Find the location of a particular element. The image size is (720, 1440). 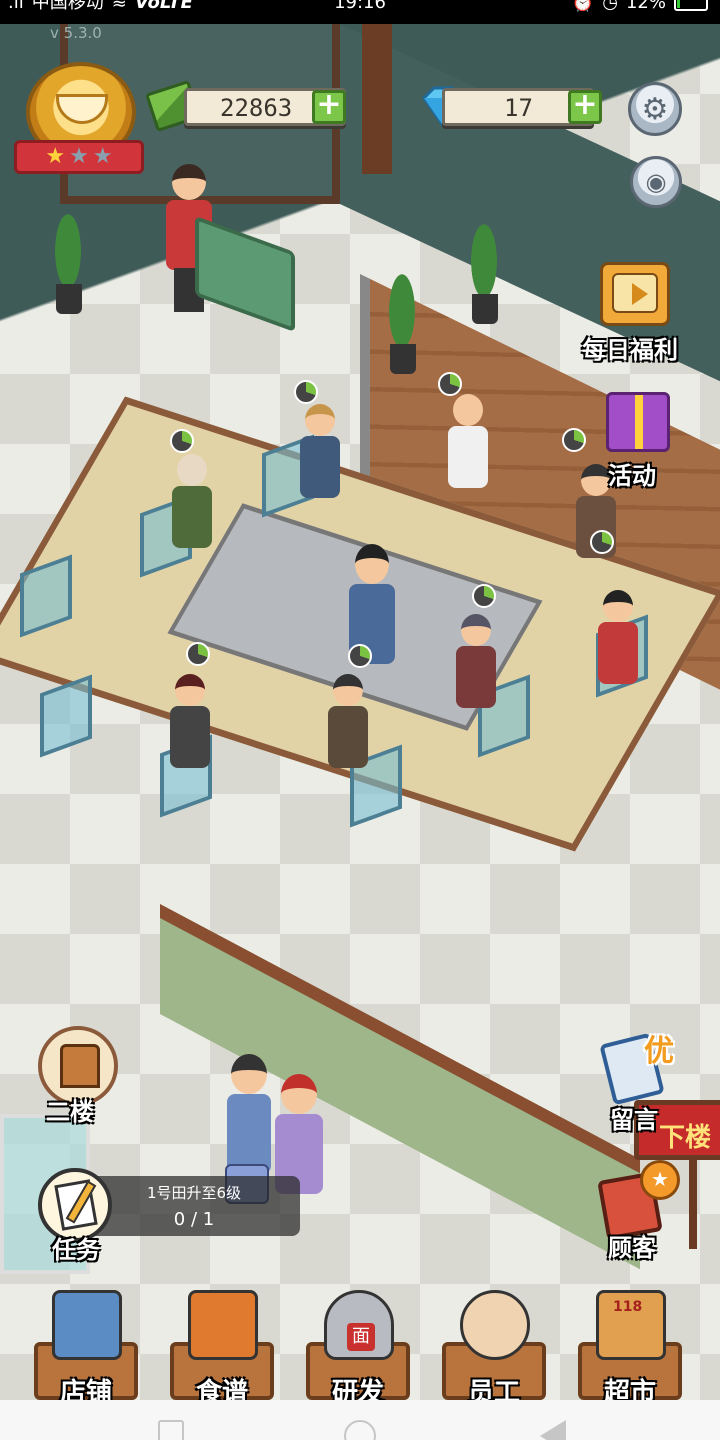

task-progress: 0 / 1 is located at coordinates (194, 1219).